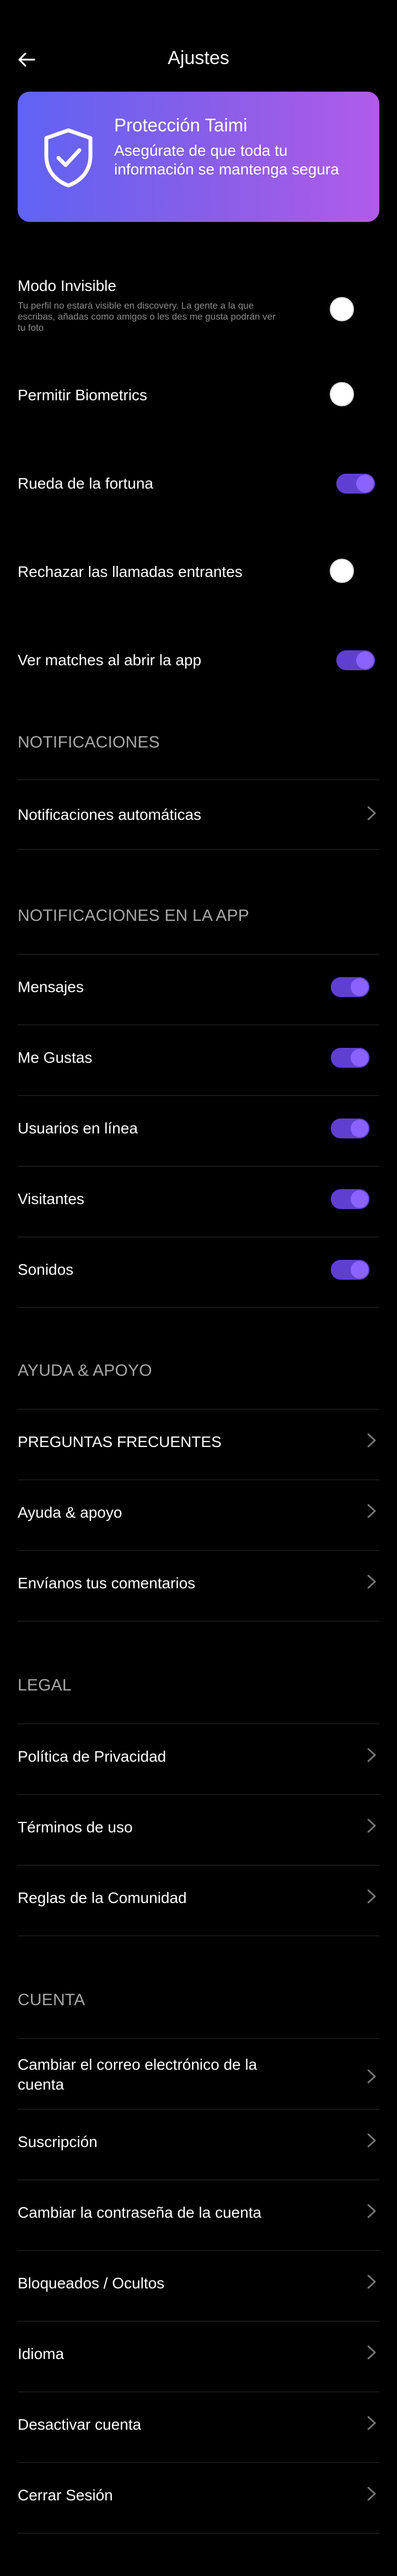  I want to click on account-item: Cambiar la contraseña de la cuenta, so click(198, 2215).